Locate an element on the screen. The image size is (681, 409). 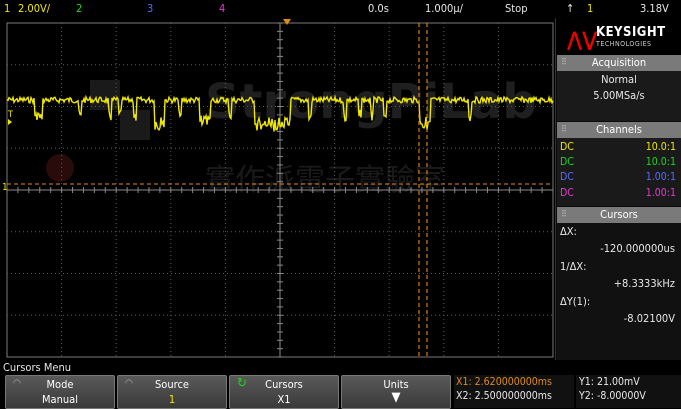
trigger-source: 1 is located at coordinates (590, 8).